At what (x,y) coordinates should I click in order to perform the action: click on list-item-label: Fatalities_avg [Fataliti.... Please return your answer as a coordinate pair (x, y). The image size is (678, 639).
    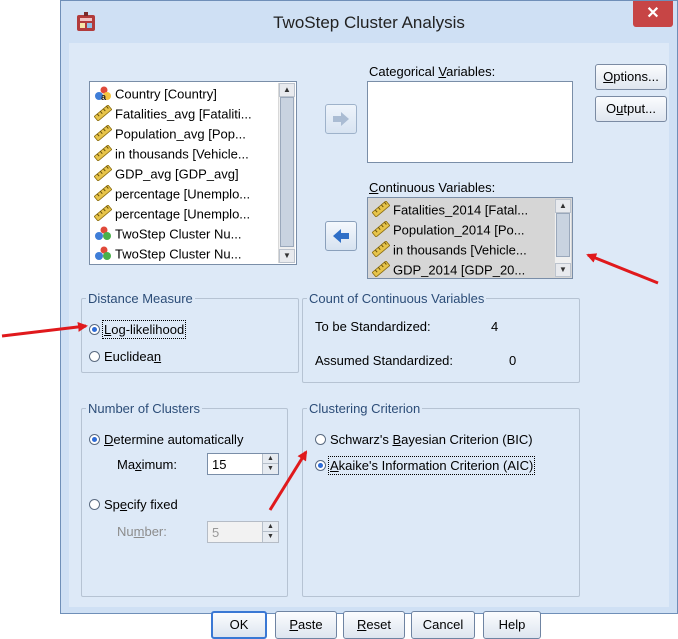
    Looking at the image, I should click on (183, 114).